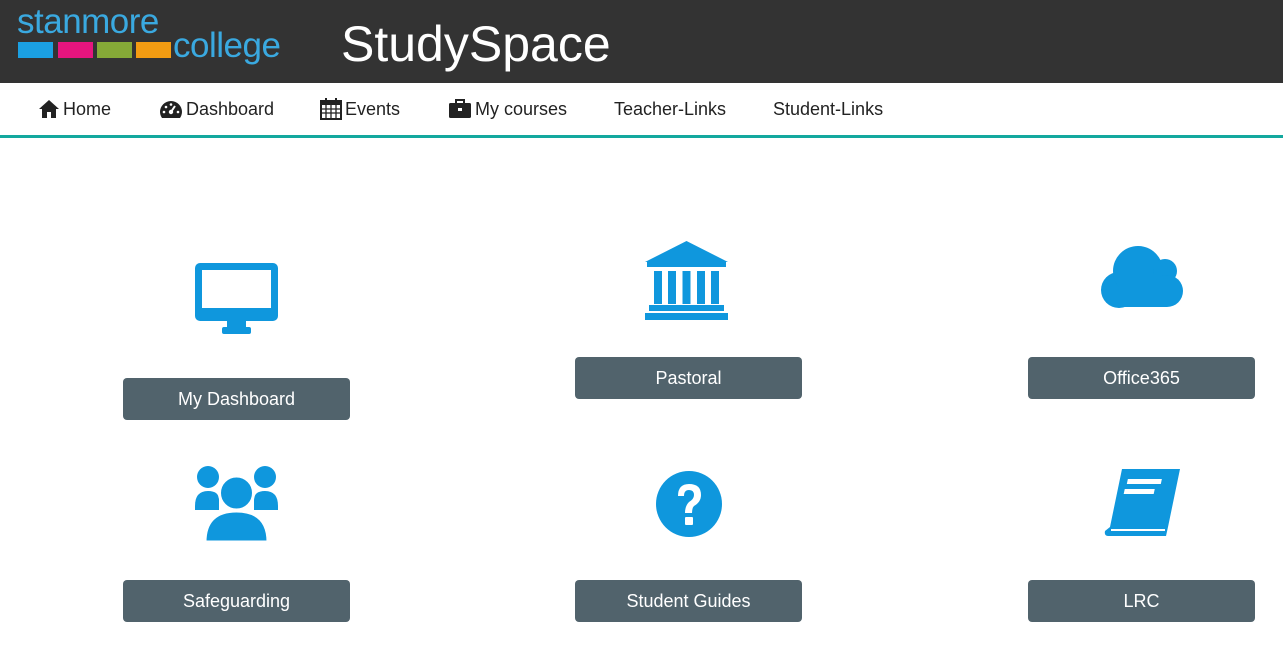 The width and height of the screenshot is (1283, 652). Describe the element at coordinates (167, 33) in the screenshot. I see `college-logo: stanmore college` at that location.